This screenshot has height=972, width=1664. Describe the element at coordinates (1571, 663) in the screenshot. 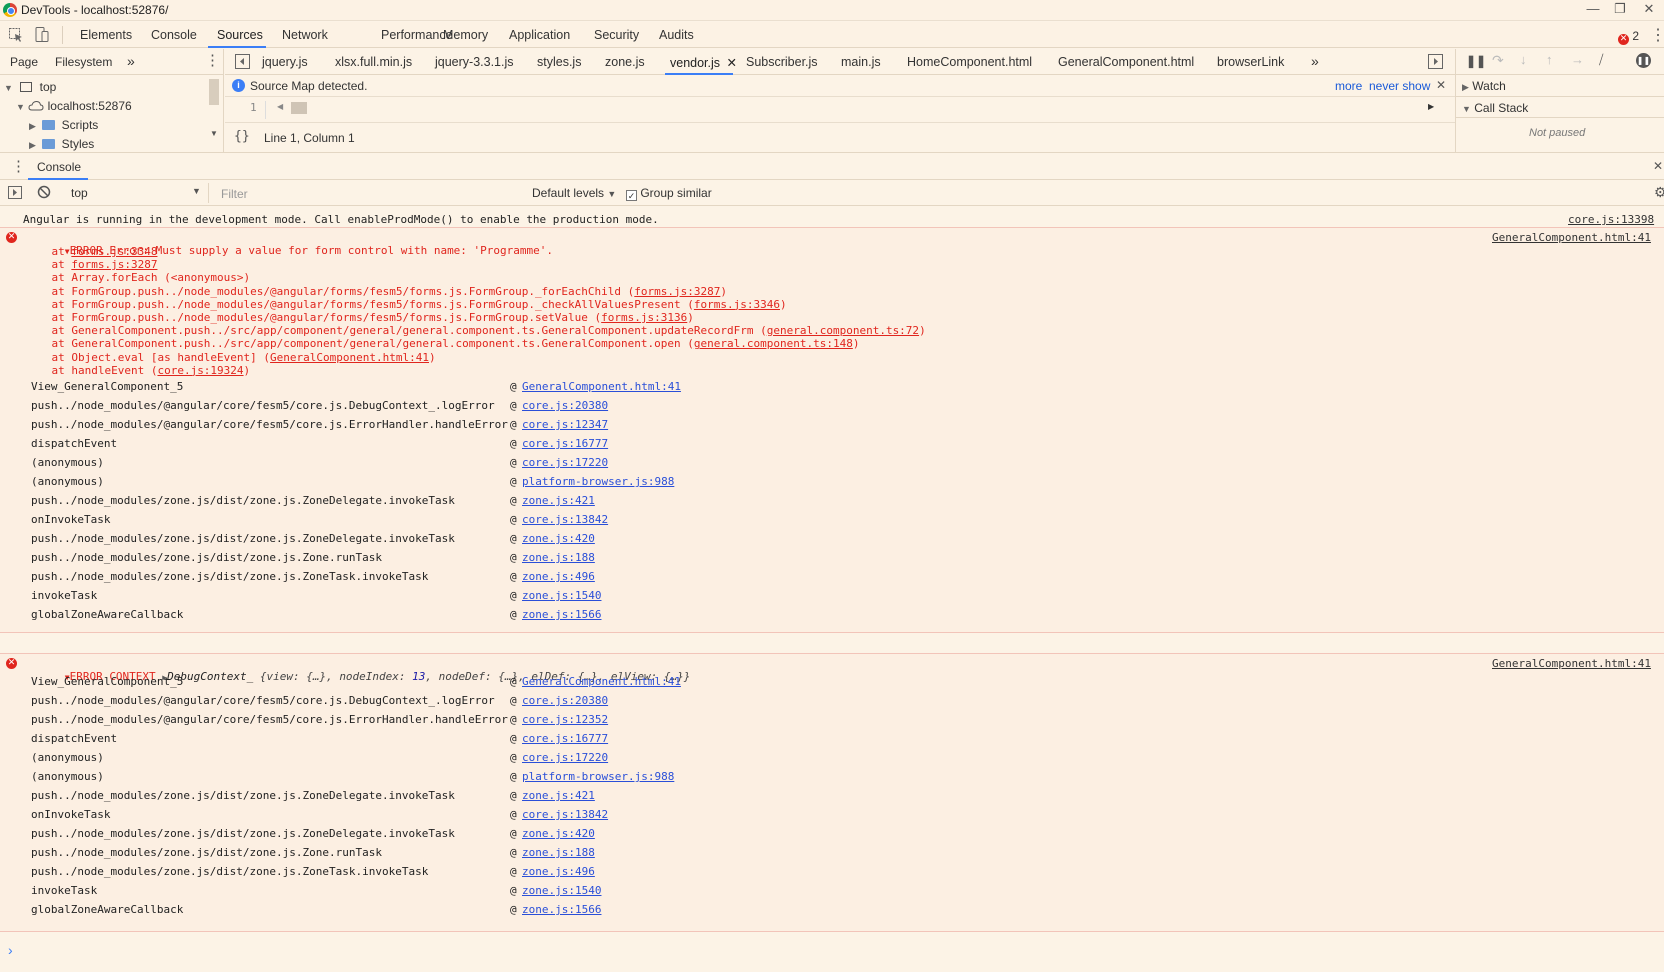

I see `error-context-source-link: GeneralComponent.html:41` at that location.